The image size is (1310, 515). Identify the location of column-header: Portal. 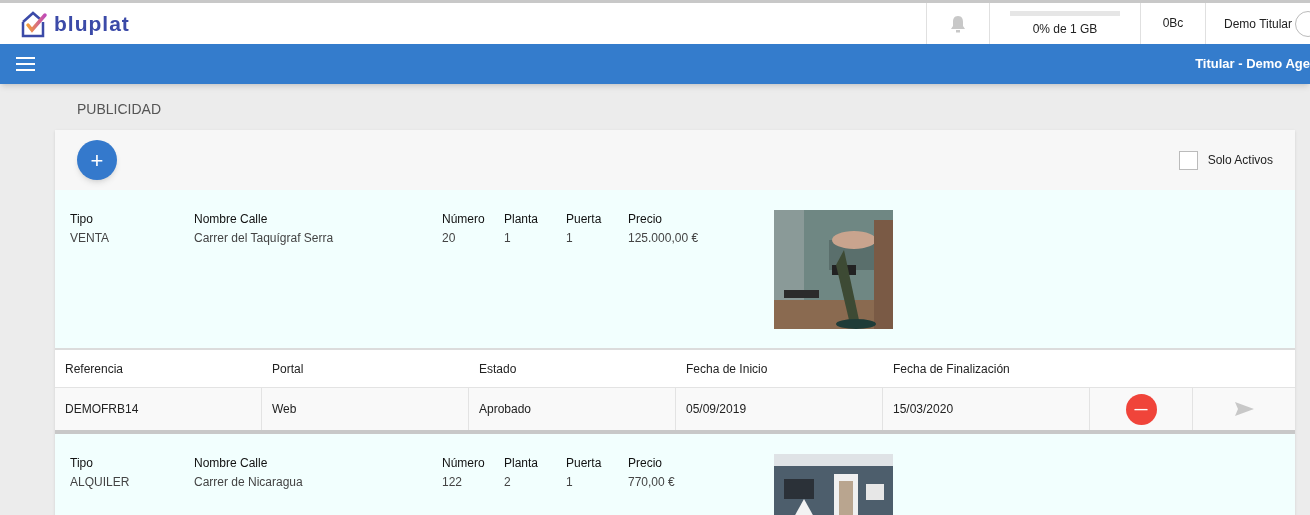
(288, 369).